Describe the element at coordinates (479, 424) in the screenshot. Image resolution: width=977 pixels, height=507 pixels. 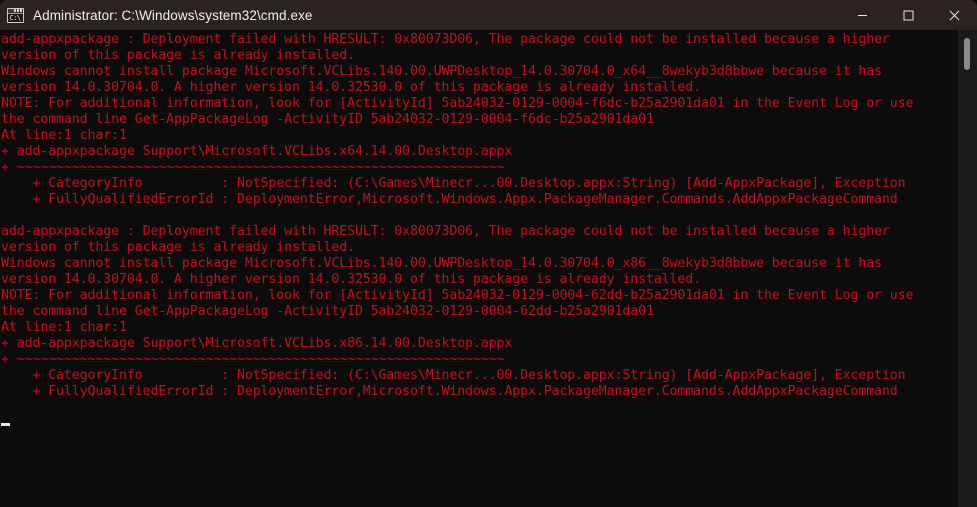
I see `console-line` at that location.